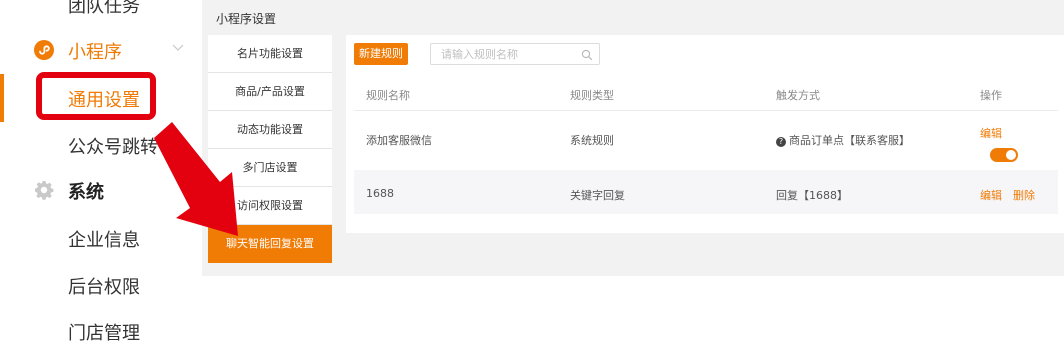 This screenshot has height=356, width=1064. I want to click on search-input, so click(508, 54).